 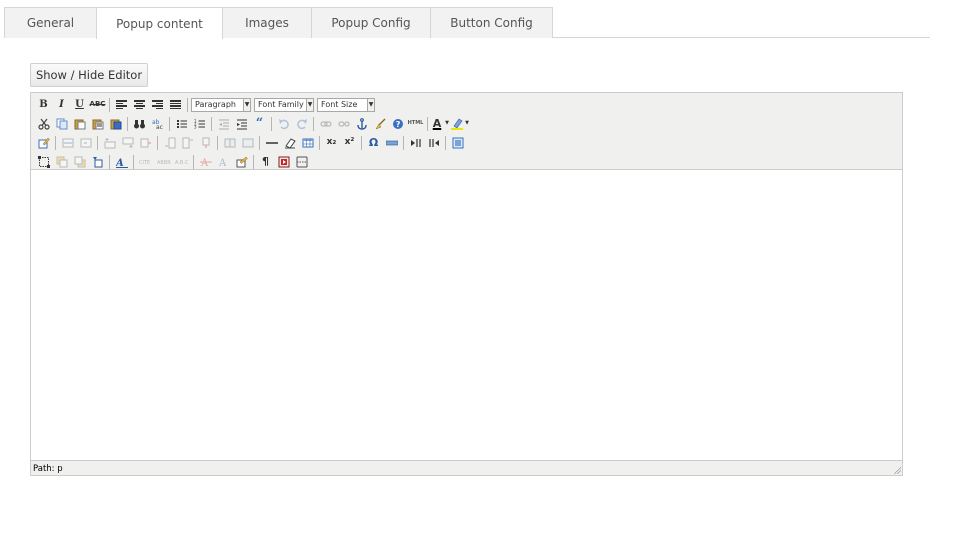 I want to click on svg-text: 3, so click(x=195, y=126).